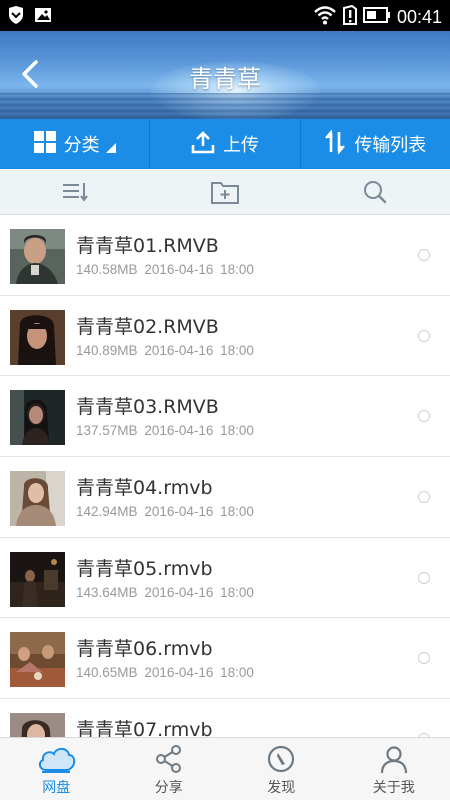 The height and width of the screenshot is (800, 450). I want to click on nav-label: 发现, so click(281, 788).